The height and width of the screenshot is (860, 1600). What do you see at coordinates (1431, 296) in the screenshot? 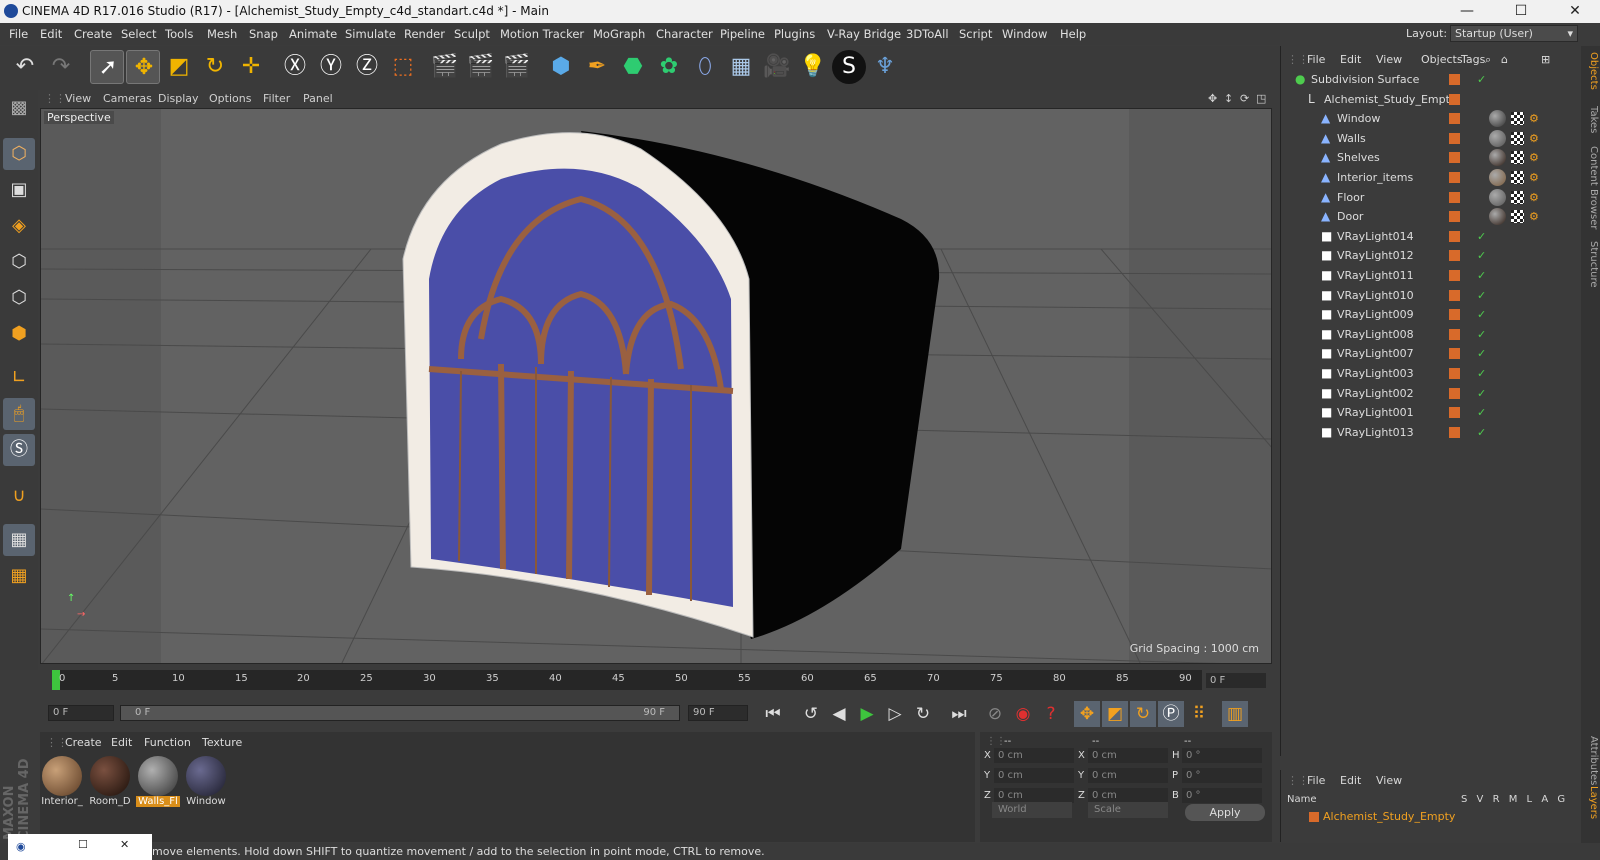
I see `object-row: ■ VRayLight010 ✓` at bounding box center [1431, 296].